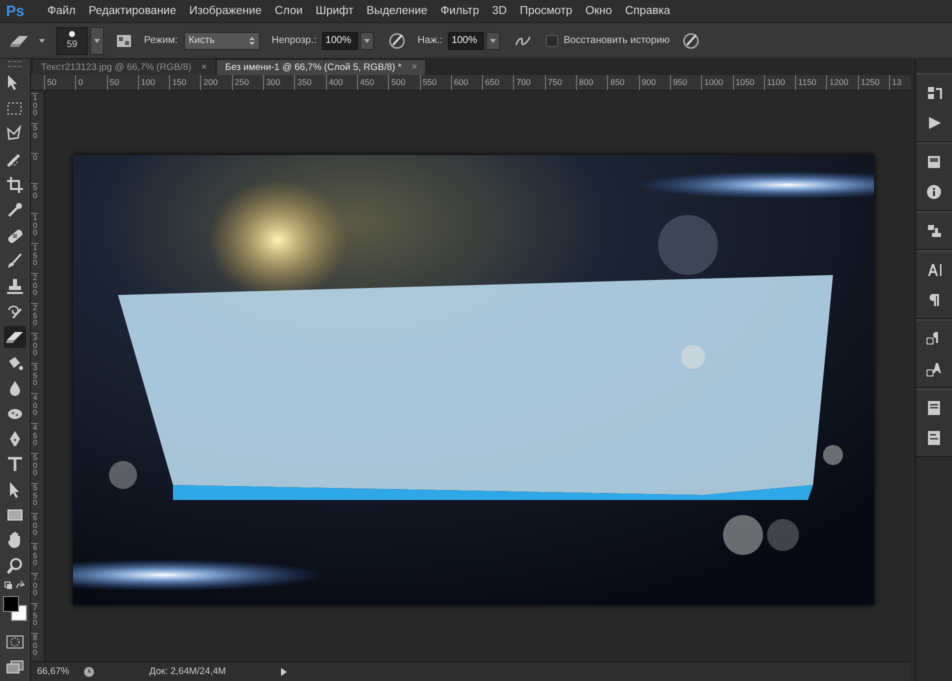  What do you see at coordinates (11, 604) in the screenshot?
I see `foreground-color-swatch` at bounding box center [11, 604].